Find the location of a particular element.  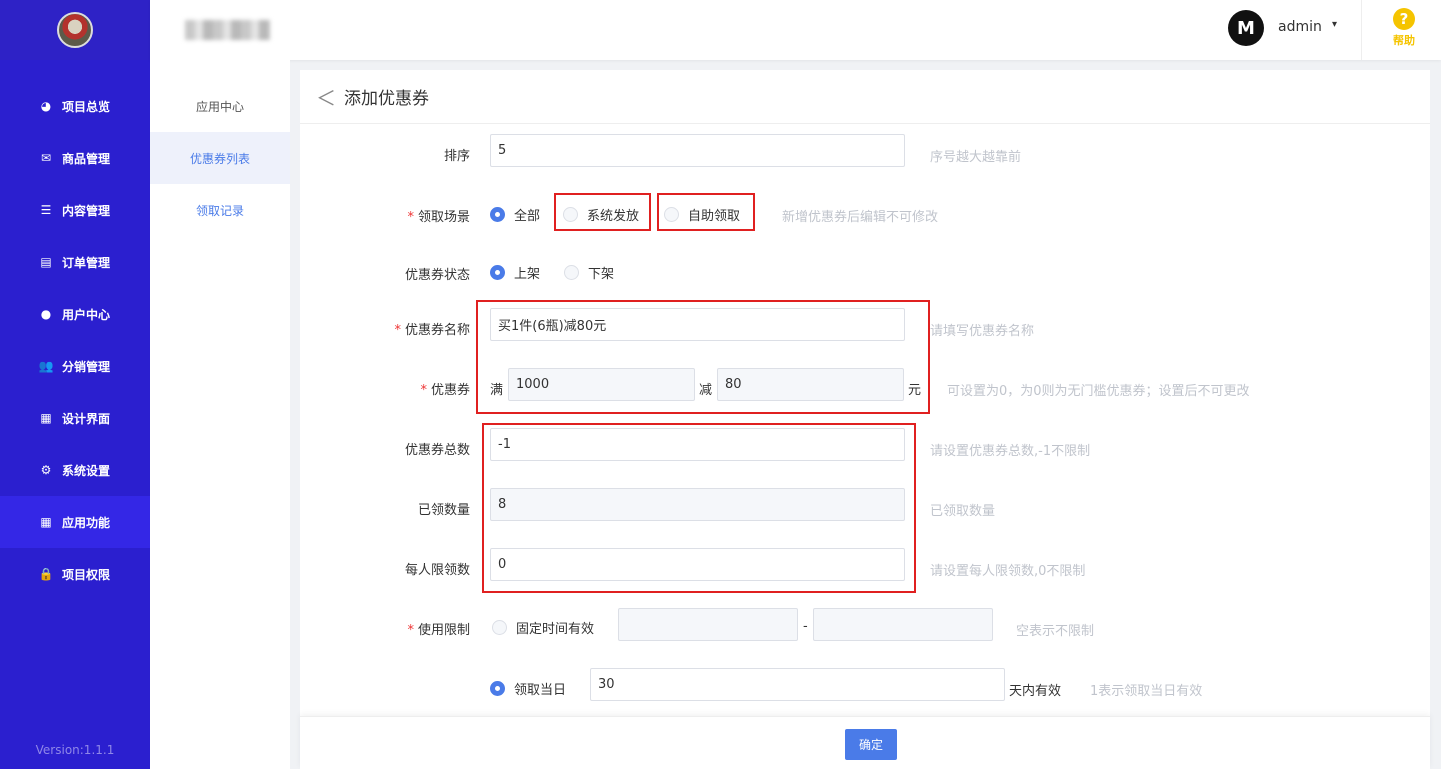

header-divider is located at coordinates (1361, 30).